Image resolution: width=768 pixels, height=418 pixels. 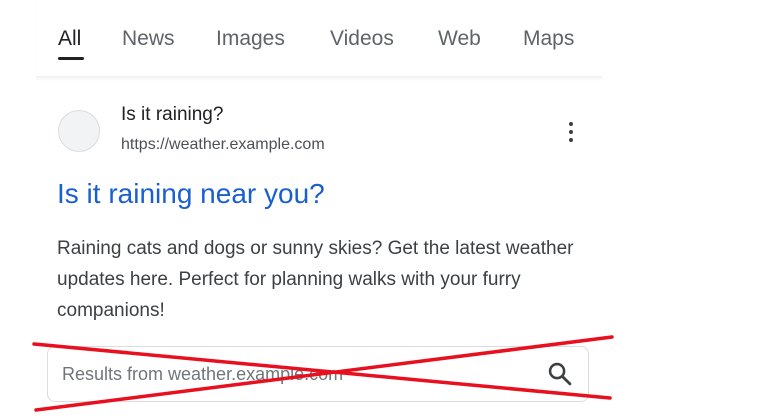 What do you see at coordinates (69, 39) in the screenshot?
I see `tab-all: All` at bounding box center [69, 39].